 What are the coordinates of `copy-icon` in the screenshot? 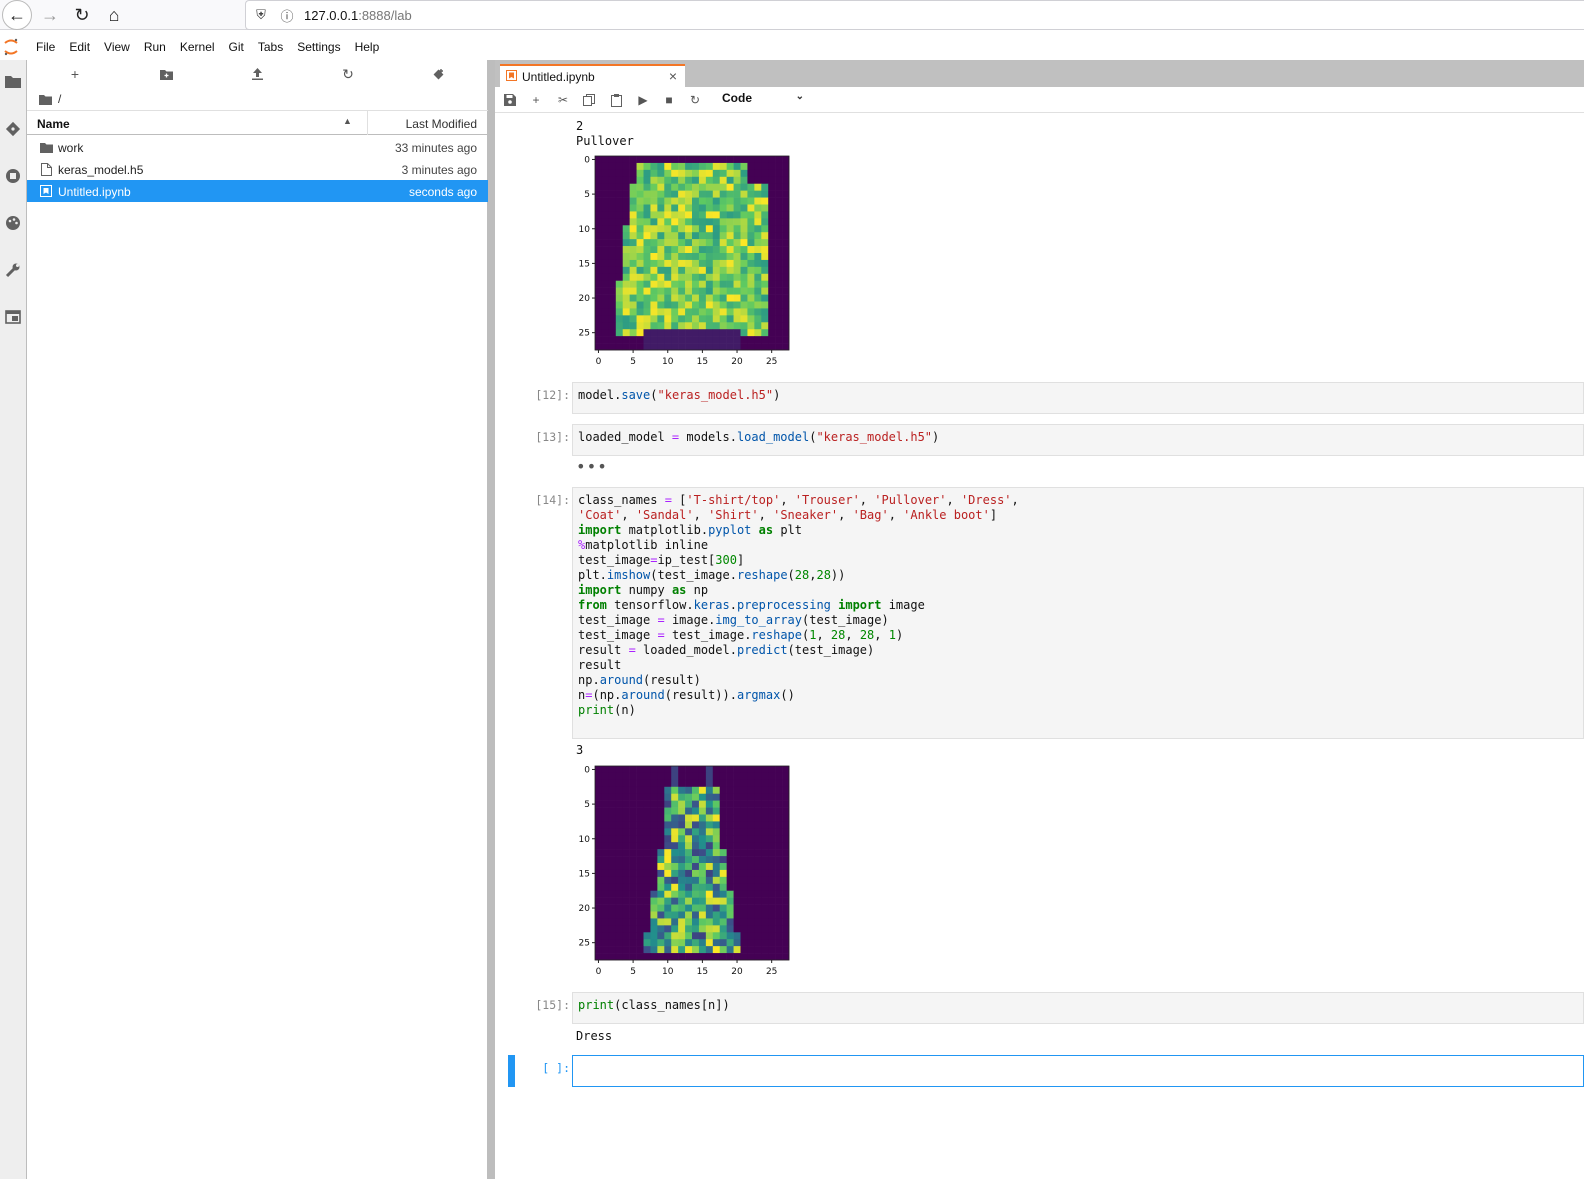 It's located at (589, 100).